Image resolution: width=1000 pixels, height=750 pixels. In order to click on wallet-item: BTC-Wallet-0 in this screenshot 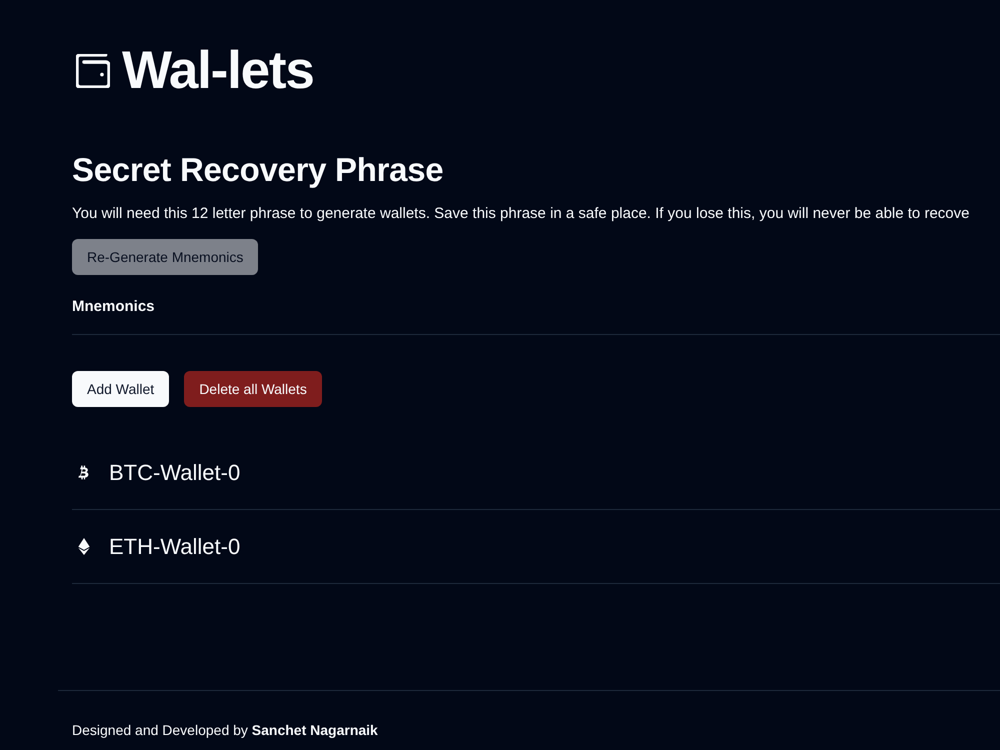, I will do `click(156, 473)`.